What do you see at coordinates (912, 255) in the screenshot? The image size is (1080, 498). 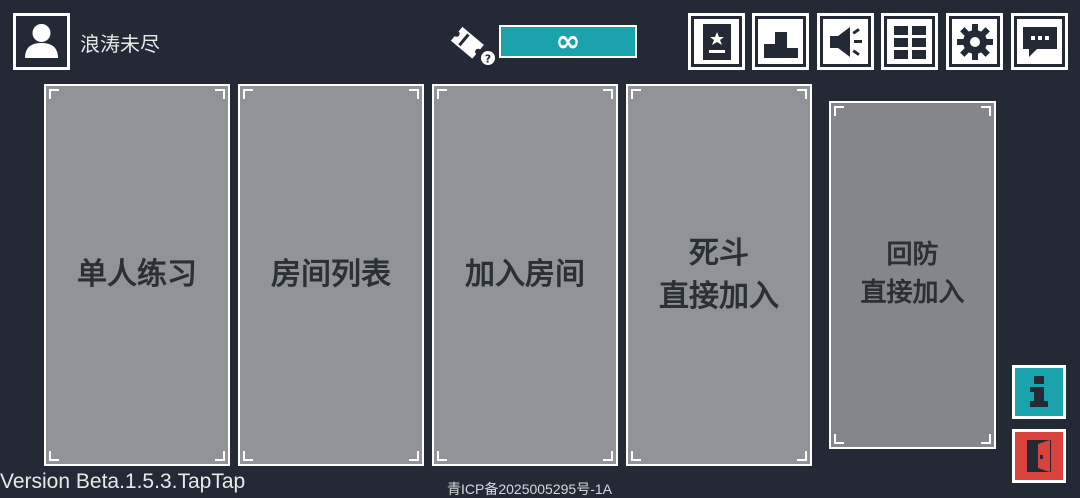 I see `defense-title: 回防` at bounding box center [912, 255].